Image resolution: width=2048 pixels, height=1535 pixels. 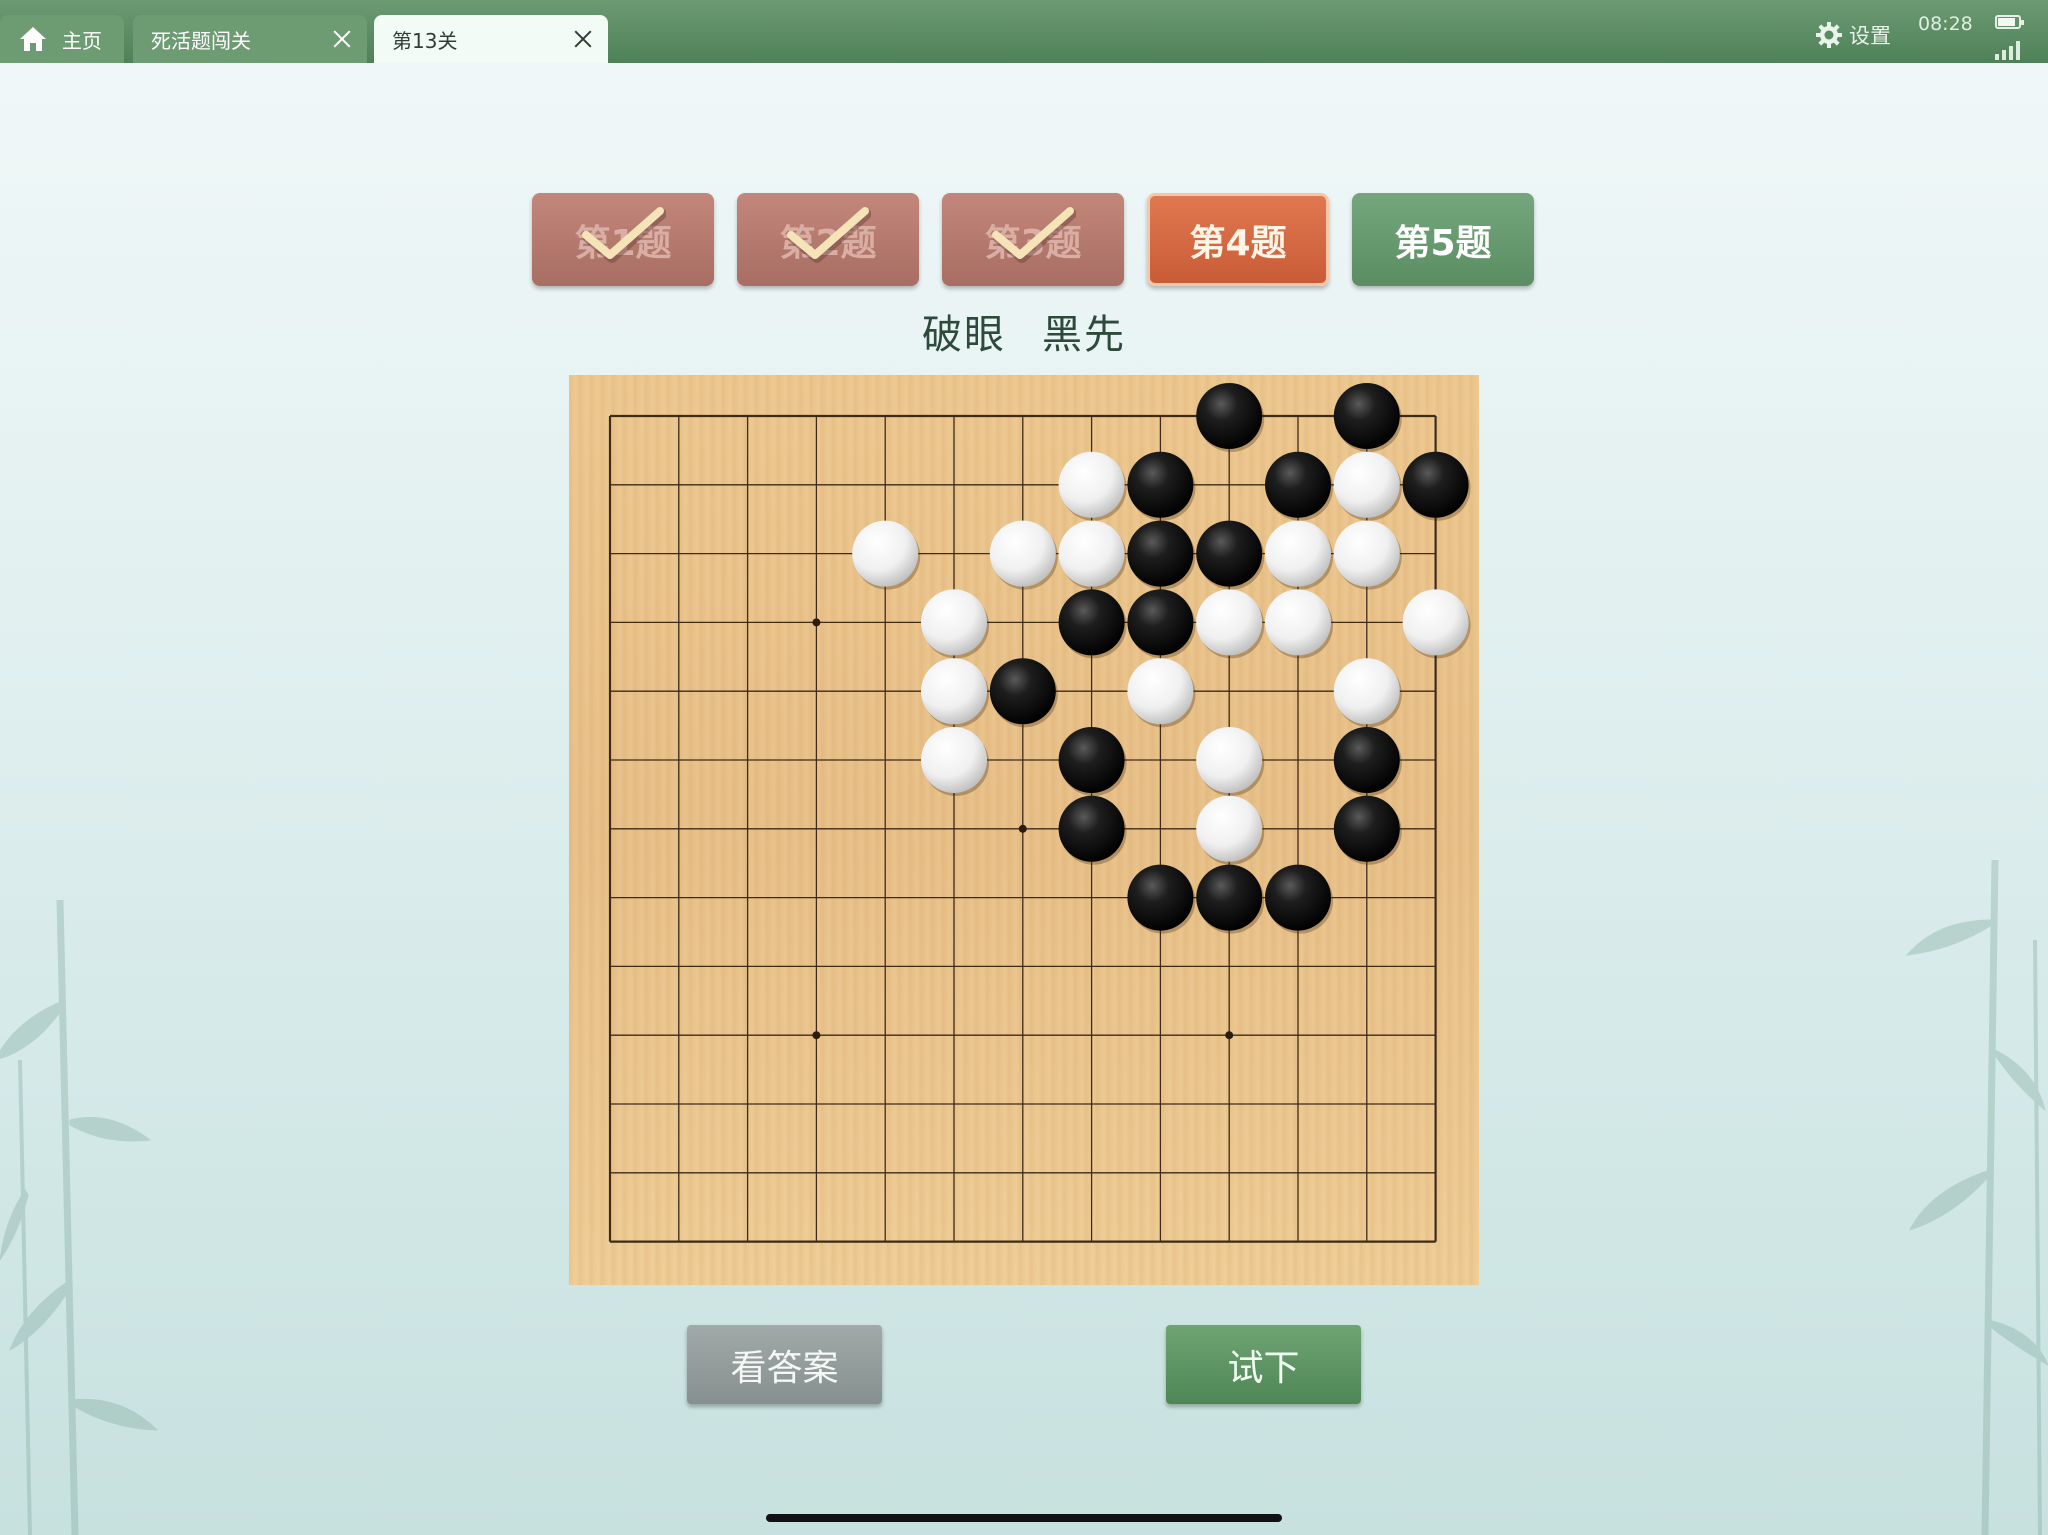 I want to click on problem-4-label: 第4题, so click(x=1238, y=243).